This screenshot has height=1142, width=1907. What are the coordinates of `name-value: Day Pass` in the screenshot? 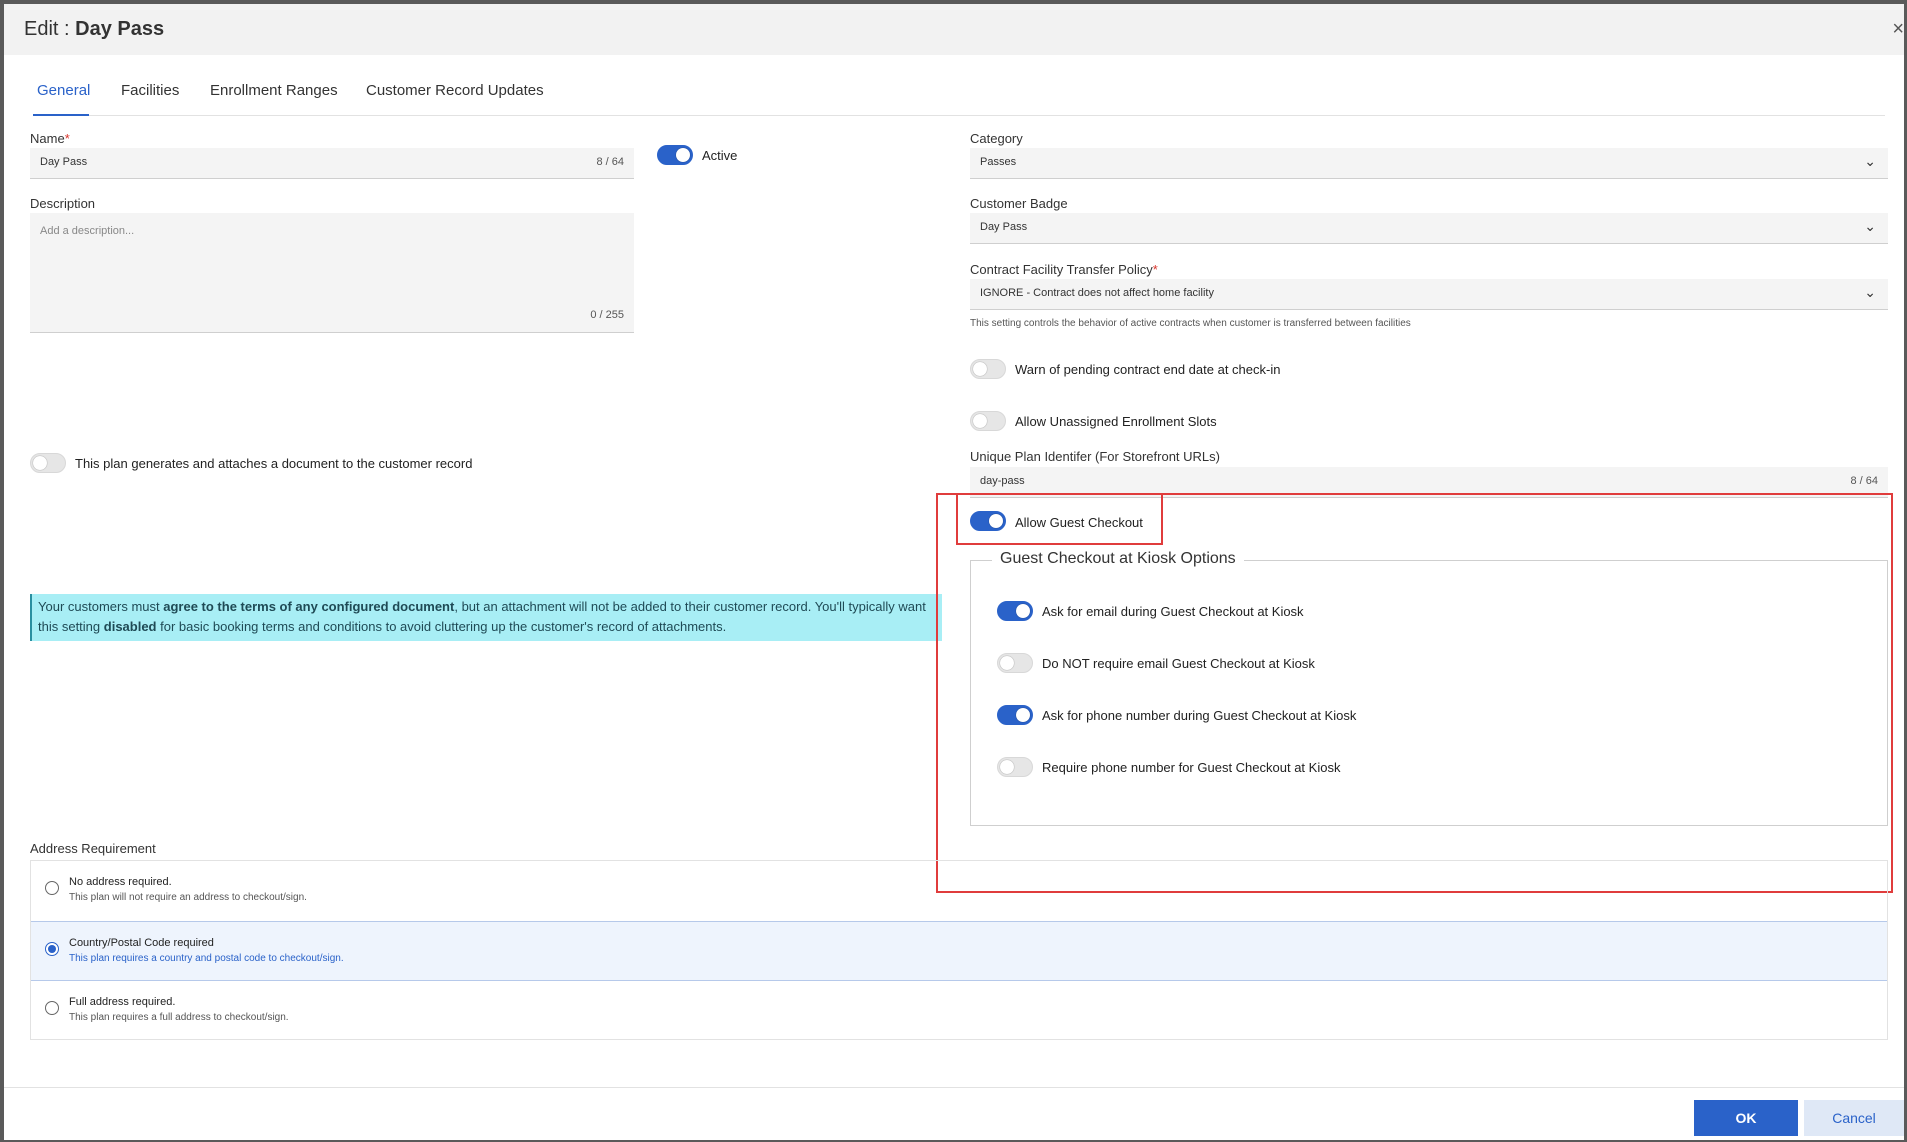 It's located at (64, 162).